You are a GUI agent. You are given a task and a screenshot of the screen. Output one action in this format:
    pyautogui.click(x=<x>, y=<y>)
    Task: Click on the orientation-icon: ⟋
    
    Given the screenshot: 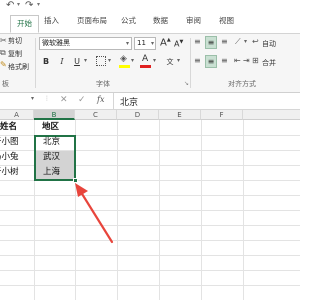 What is the action you would take?
    pyautogui.click(x=238, y=42)
    